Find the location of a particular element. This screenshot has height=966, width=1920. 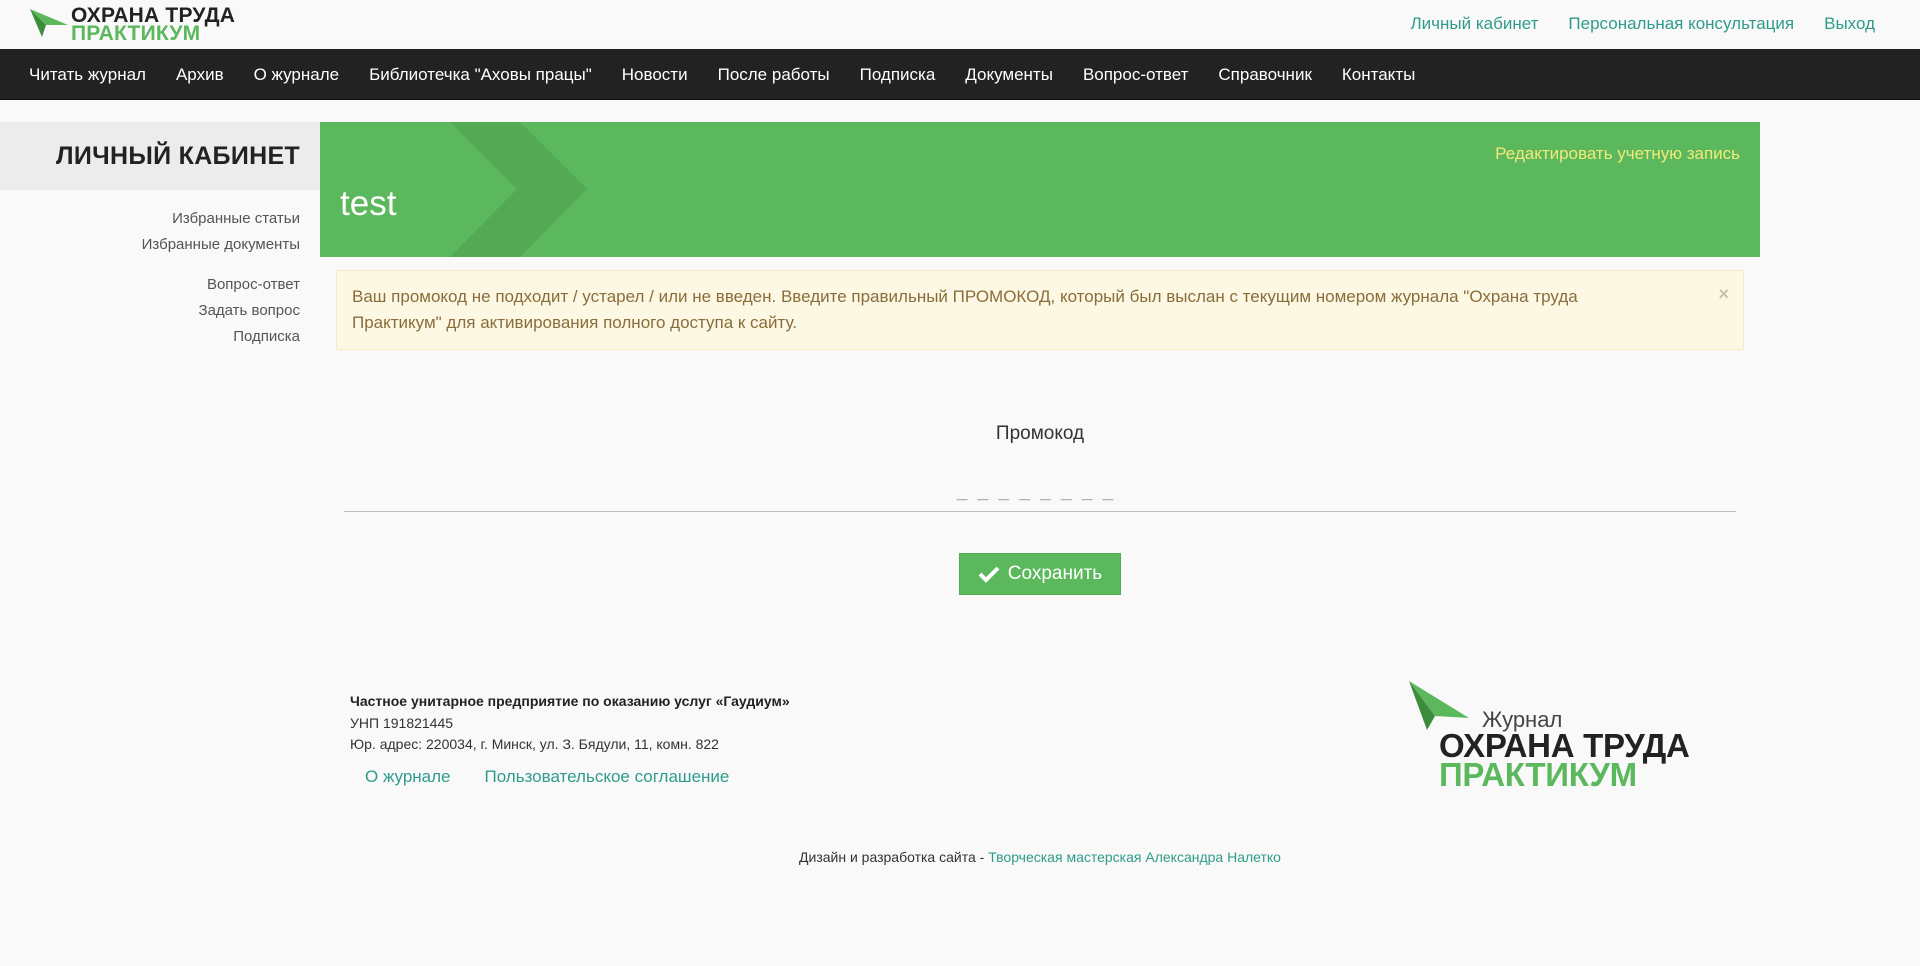

site-logo: ОХРАНА ТРУДА ПРАКТИКУМ is located at coordinates (132, 25).